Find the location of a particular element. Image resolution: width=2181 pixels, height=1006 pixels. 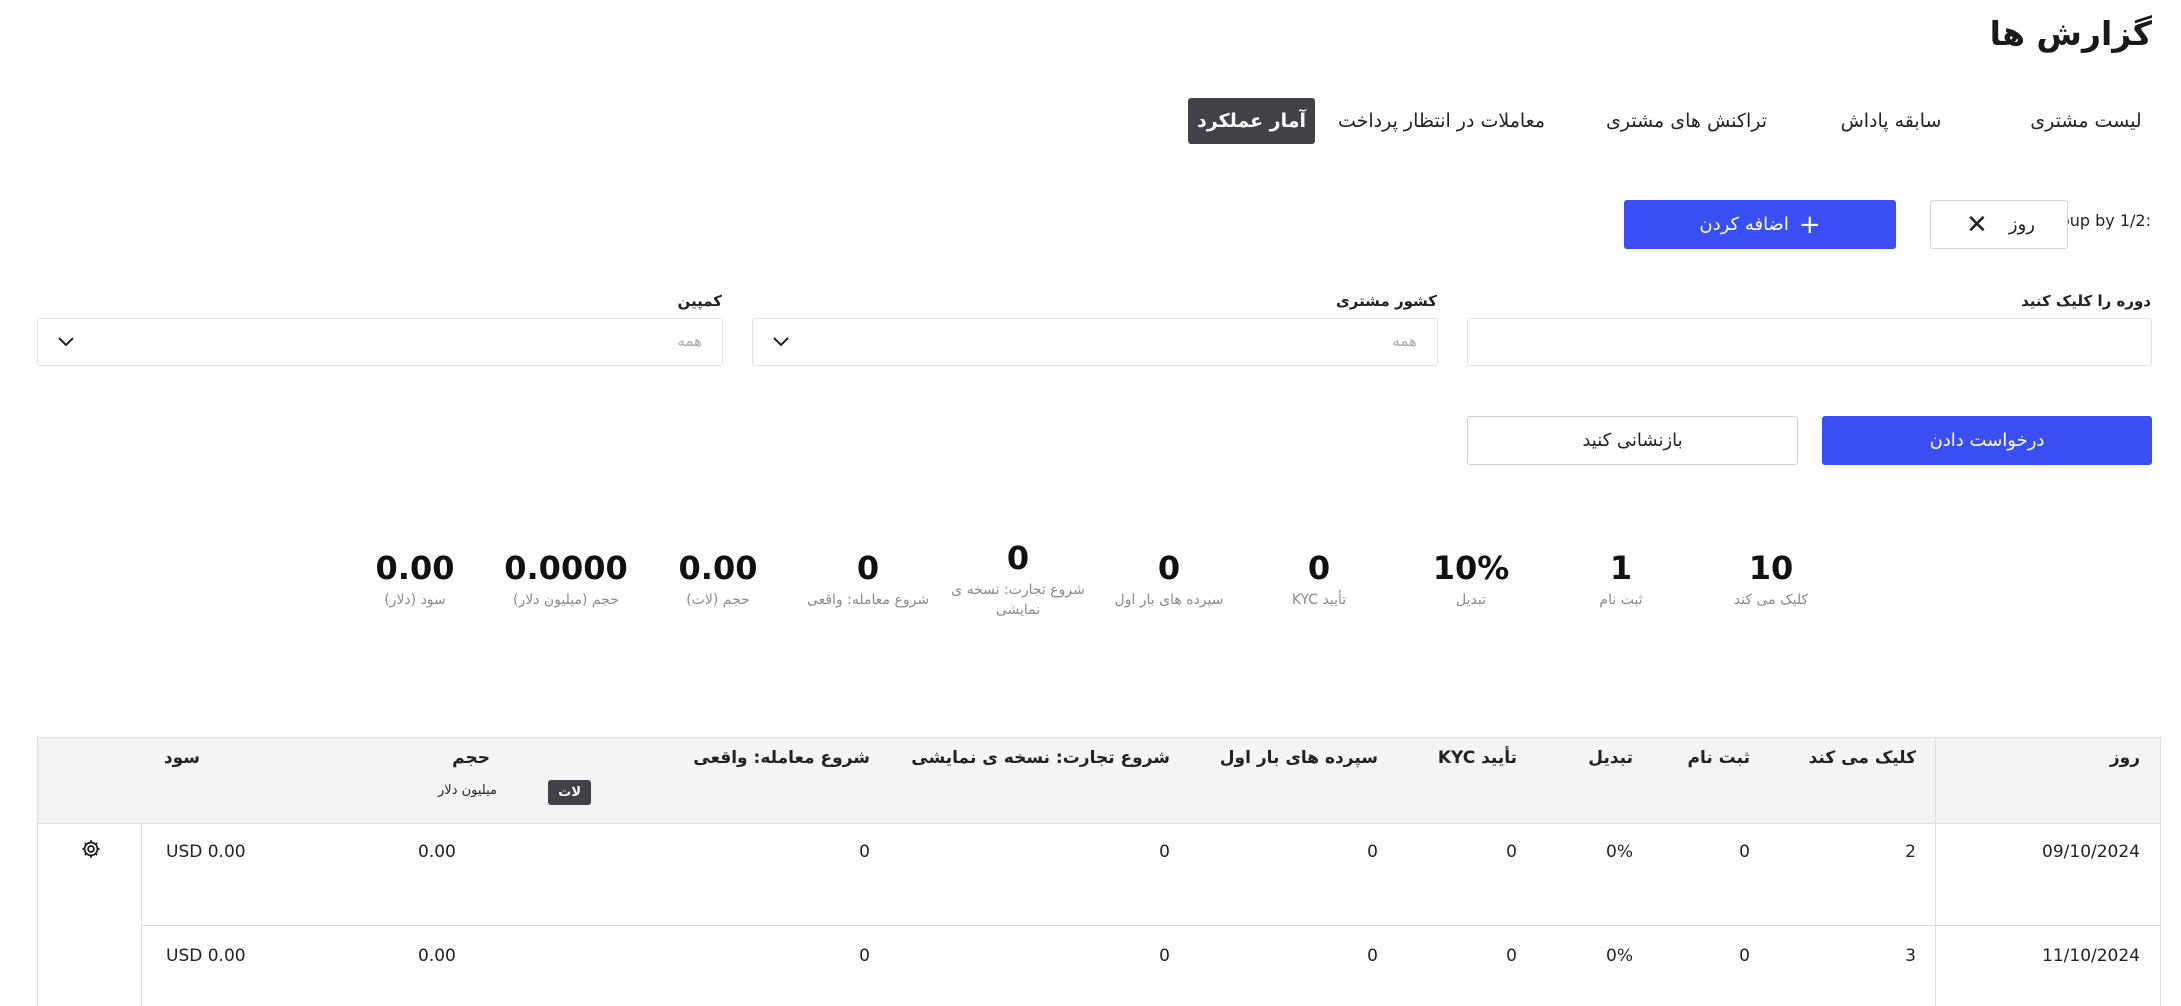

country-label: کشور مشتری is located at coordinates (1386, 301).